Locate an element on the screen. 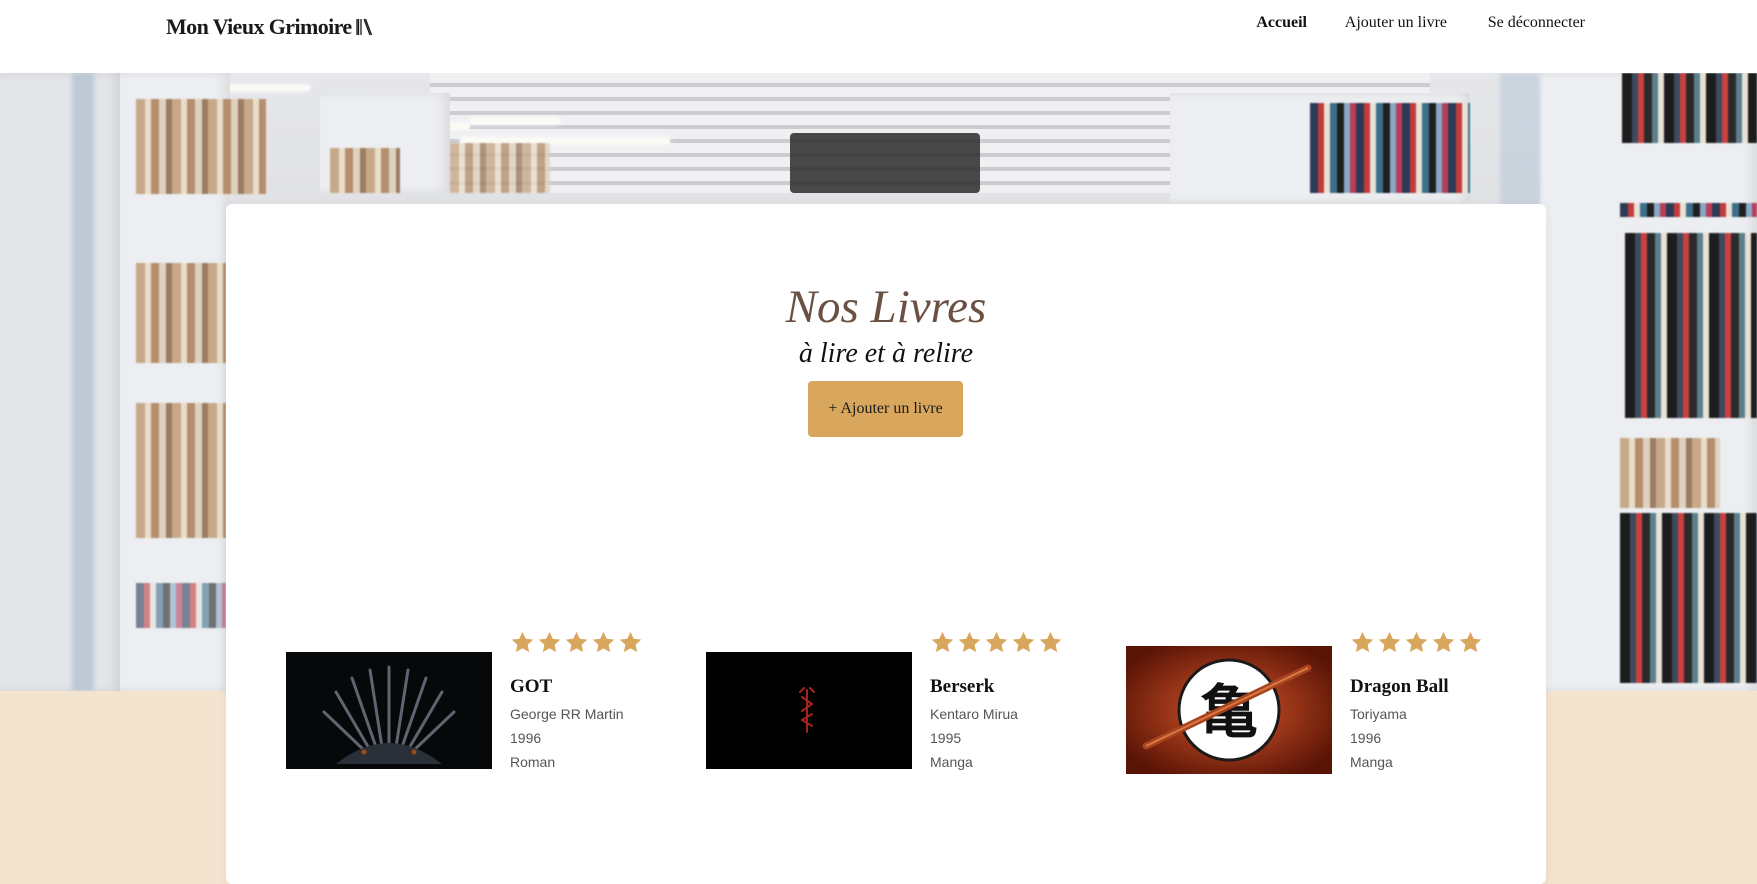 This screenshot has height=884, width=1757. nav-accueil: Accueil is located at coordinates (1281, 23).